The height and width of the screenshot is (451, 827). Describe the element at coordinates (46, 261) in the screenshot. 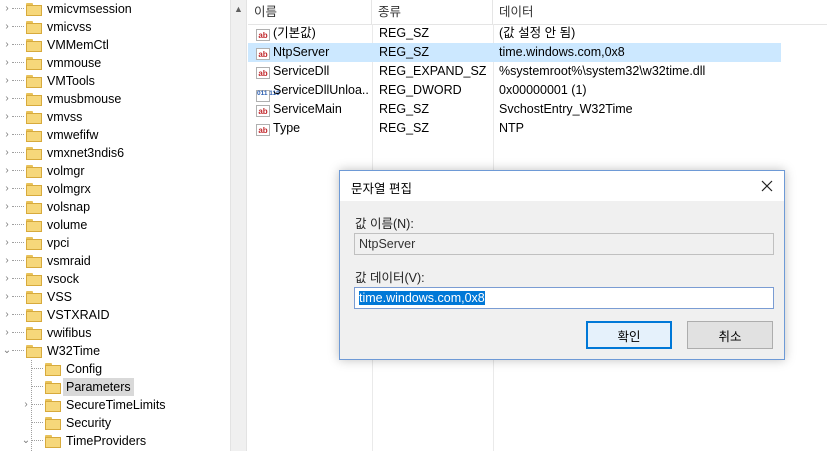

I see `tree-item: › vsmraid` at that location.